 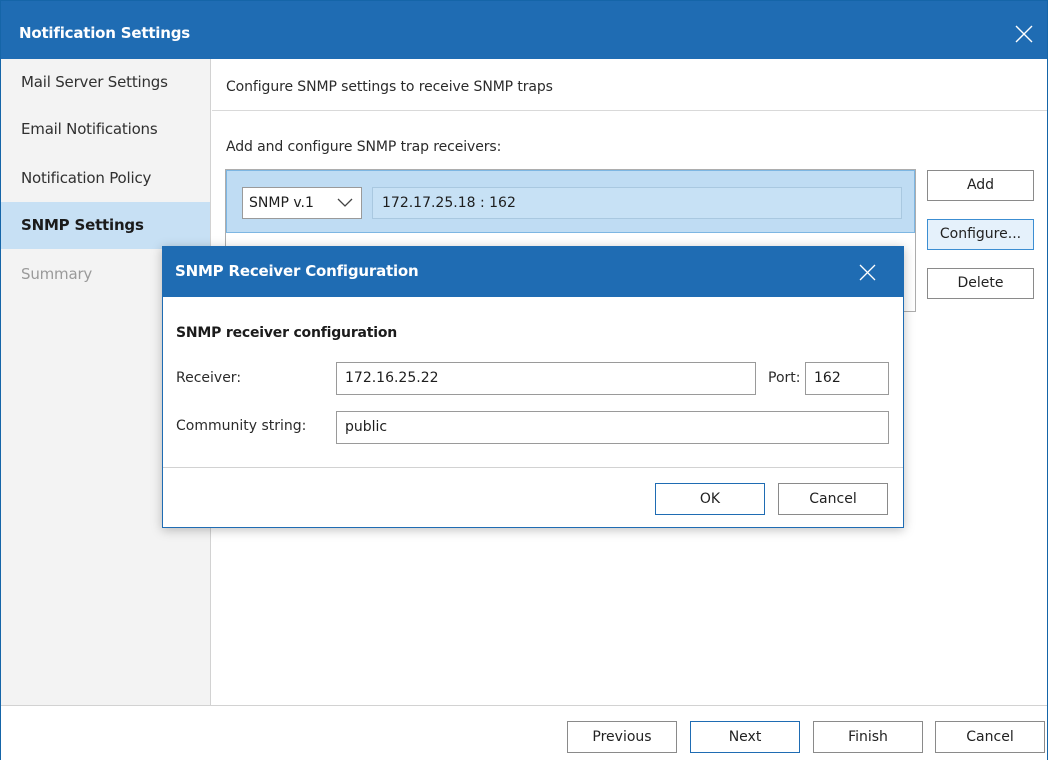 I want to click on receiver-label: Receiver:, so click(x=209, y=378).